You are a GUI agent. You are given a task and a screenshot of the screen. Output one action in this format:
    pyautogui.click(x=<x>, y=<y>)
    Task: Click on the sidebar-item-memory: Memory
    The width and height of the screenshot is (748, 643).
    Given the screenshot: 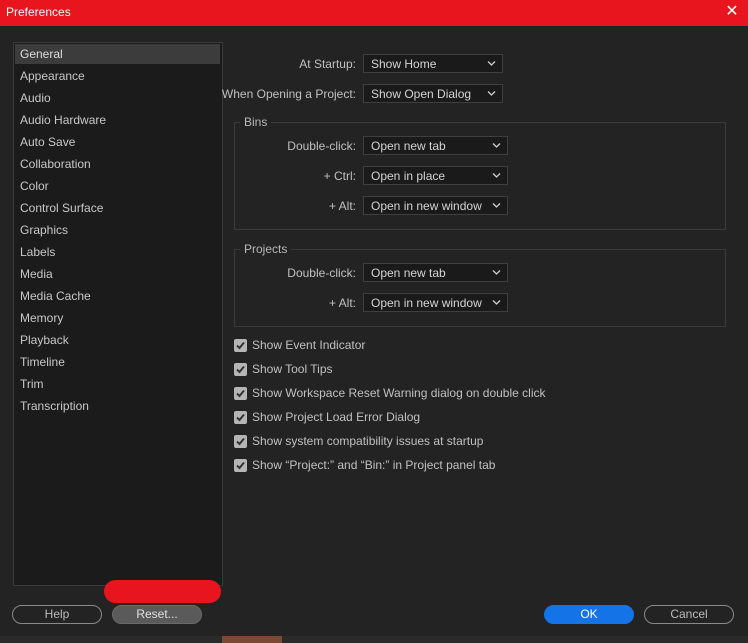 What is the action you would take?
    pyautogui.click(x=117, y=318)
    